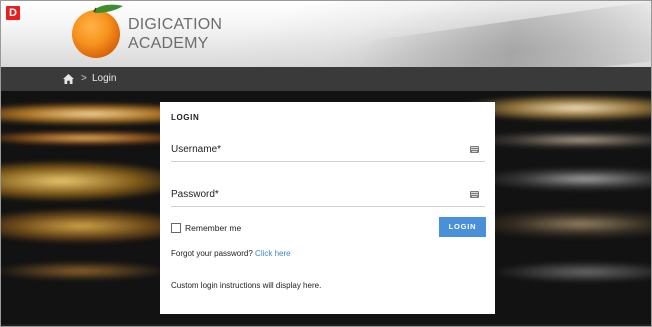 The height and width of the screenshot is (327, 652). What do you see at coordinates (175, 24) in the screenshot?
I see `brand-line-1: DIGICATION` at bounding box center [175, 24].